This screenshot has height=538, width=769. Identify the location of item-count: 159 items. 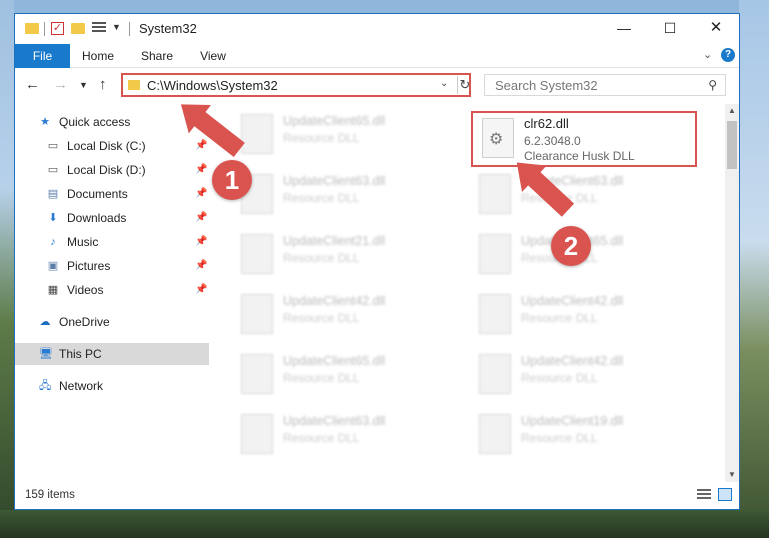
(50, 495).